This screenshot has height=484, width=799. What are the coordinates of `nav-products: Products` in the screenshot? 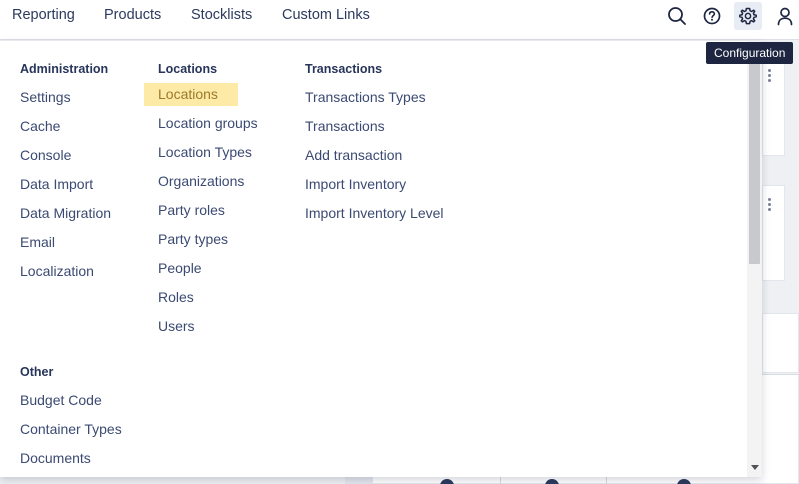 It's located at (132, 15).